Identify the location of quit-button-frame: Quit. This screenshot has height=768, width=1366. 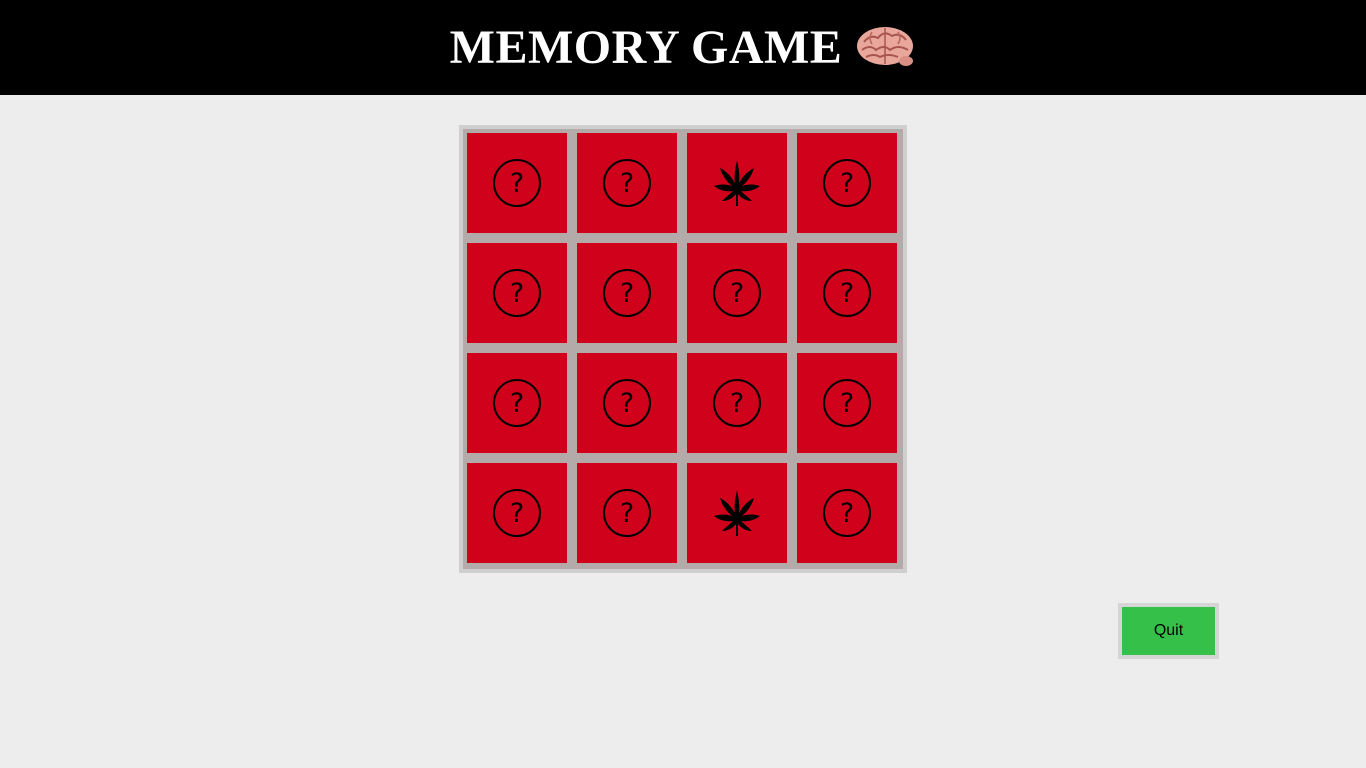
(1168, 631).